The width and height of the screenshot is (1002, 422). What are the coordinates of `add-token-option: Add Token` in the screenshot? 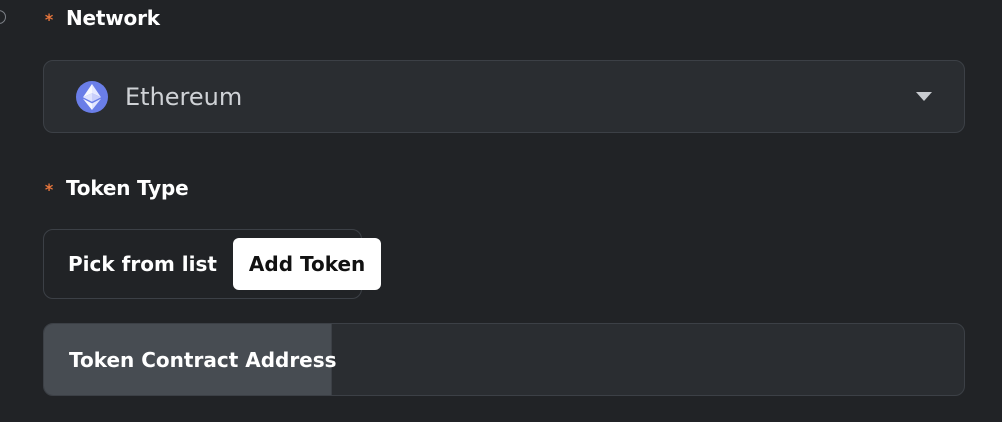 It's located at (307, 264).